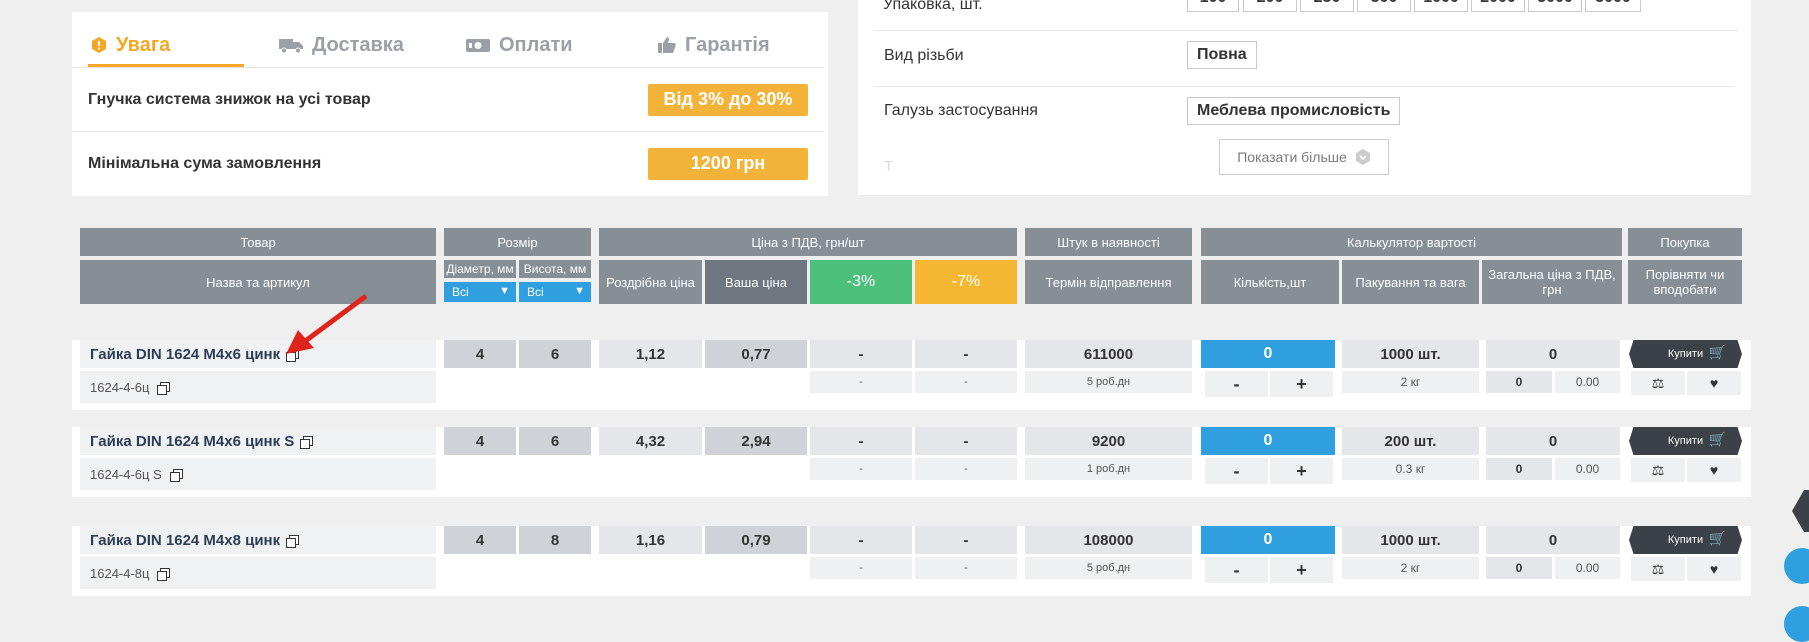 This screenshot has width=1809, height=642. What do you see at coordinates (126, 474) in the screenshot?
I see `product-sku-text: 1624-4-6ц S` at bounding box center [126, 474].